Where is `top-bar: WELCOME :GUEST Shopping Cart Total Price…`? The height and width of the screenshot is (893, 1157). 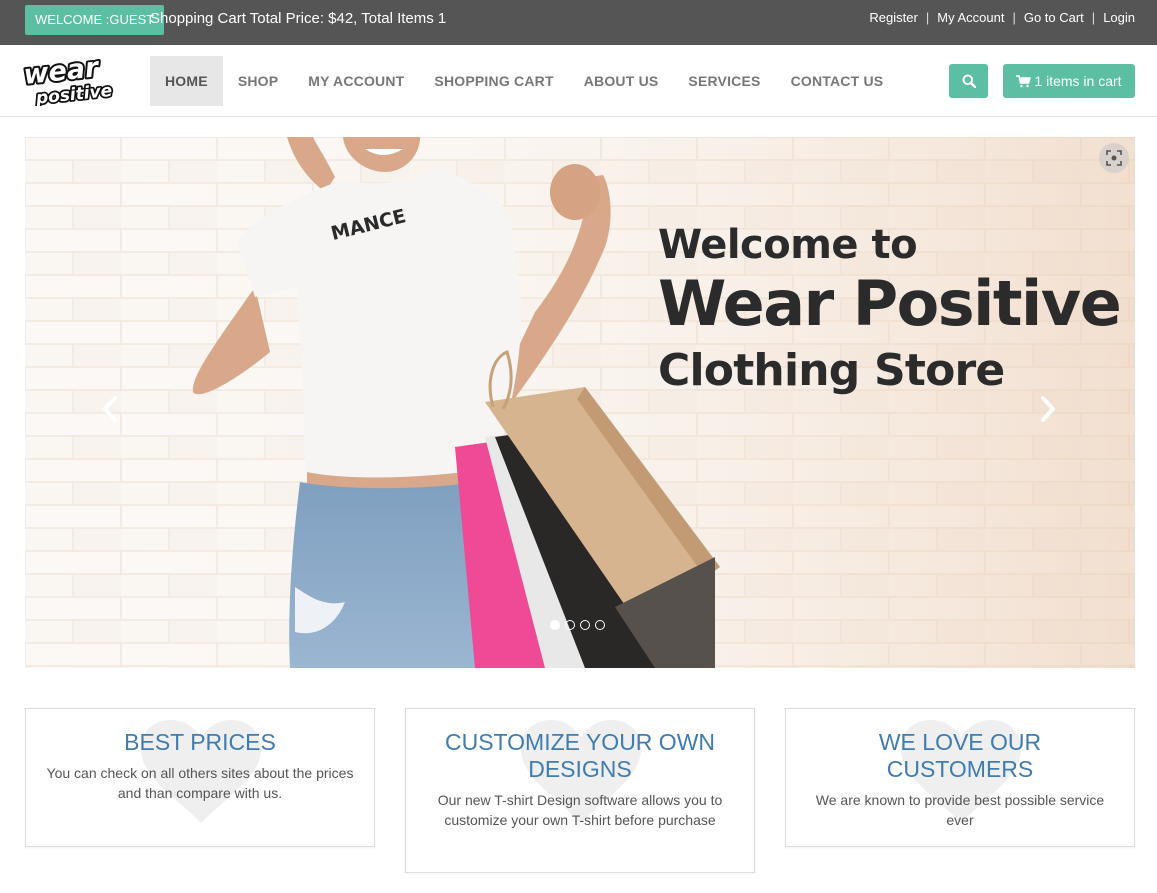
top-bar: WELCOME :GUEST Shopping Cart Total Price… is located at coordinates (578, 22).